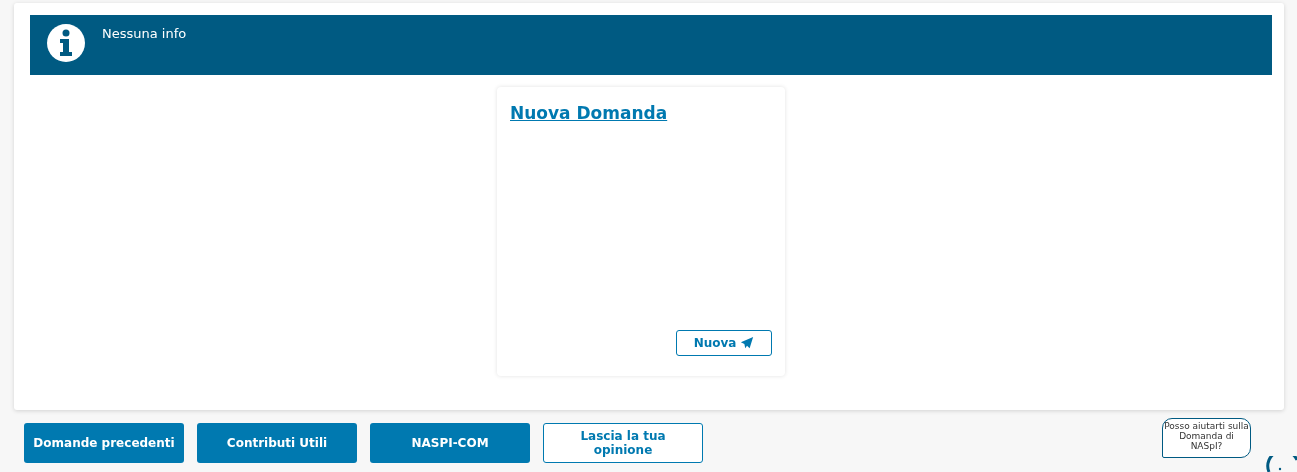 Image resolution: width=1297 pixels, height=472 pixels. Describe the element at coordinates (144, 33) in the screenshot. I see `info-message: Nessuna info` at that location.